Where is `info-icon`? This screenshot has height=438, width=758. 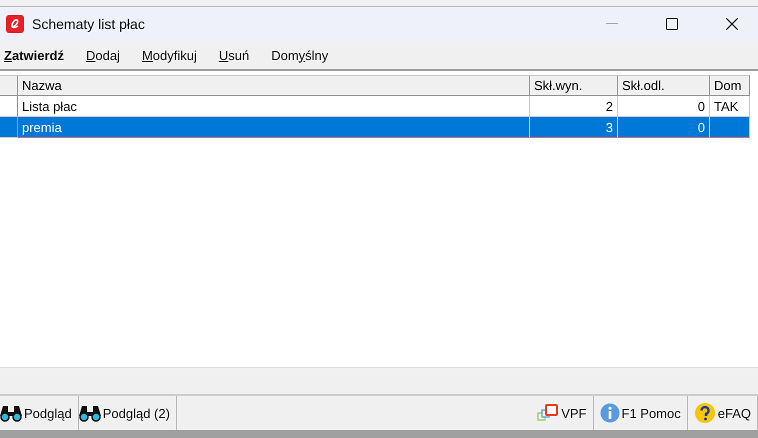 info-icon is located at coordinates (610, 413).